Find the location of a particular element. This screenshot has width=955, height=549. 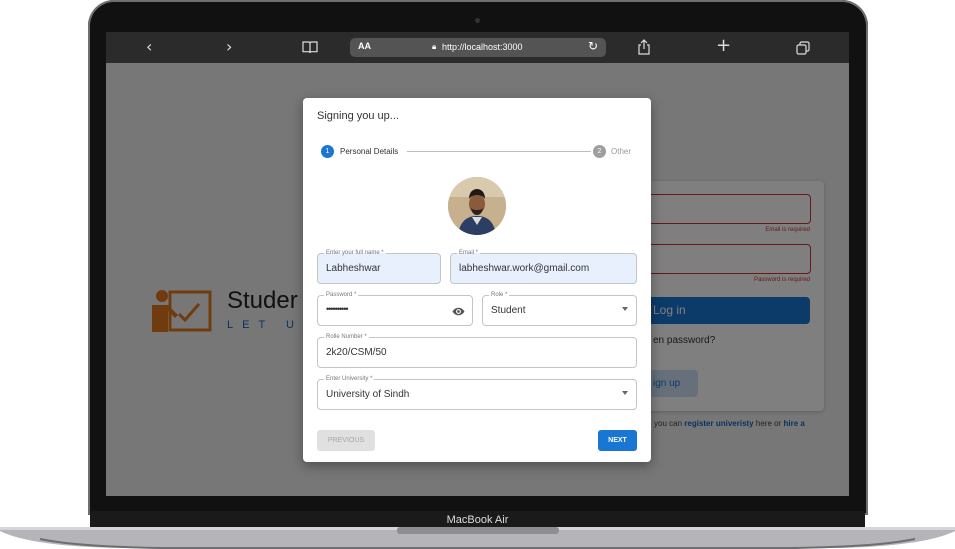

laptop-base is located at coordinates (477, 538).